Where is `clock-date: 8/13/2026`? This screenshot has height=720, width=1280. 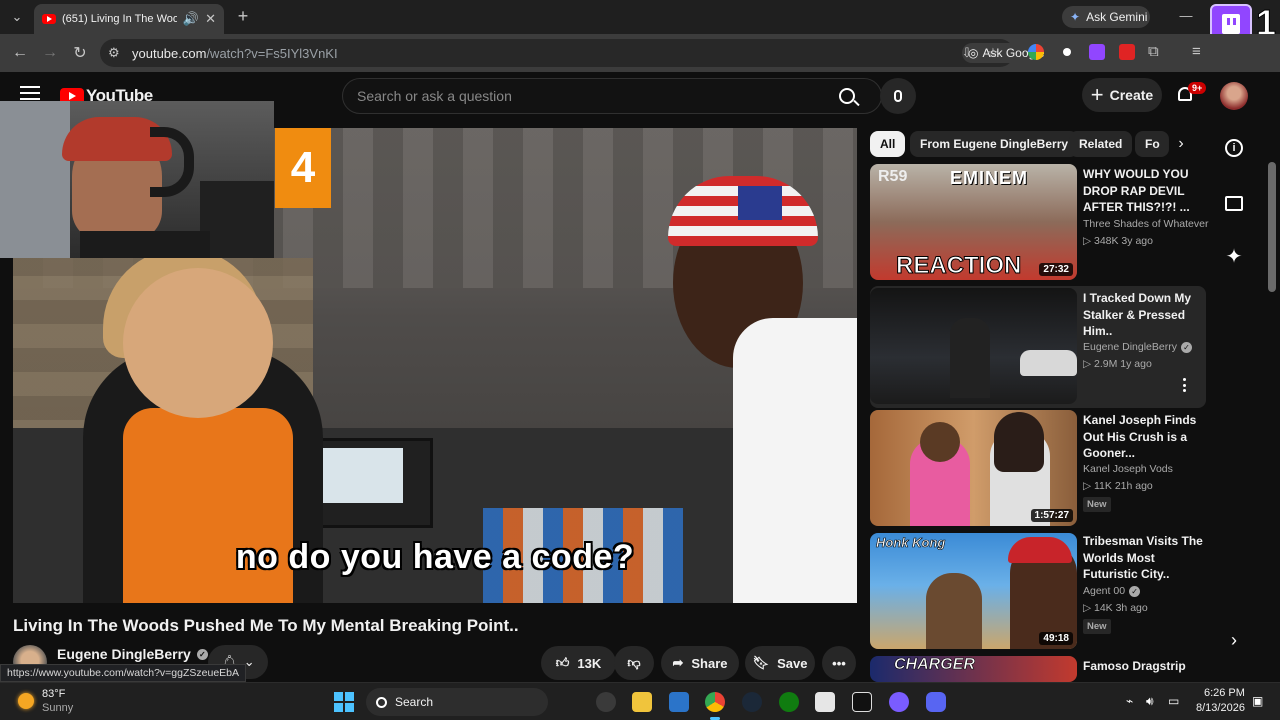 clock-date: 8/13/2026 is located at coordinates (1220, 708).